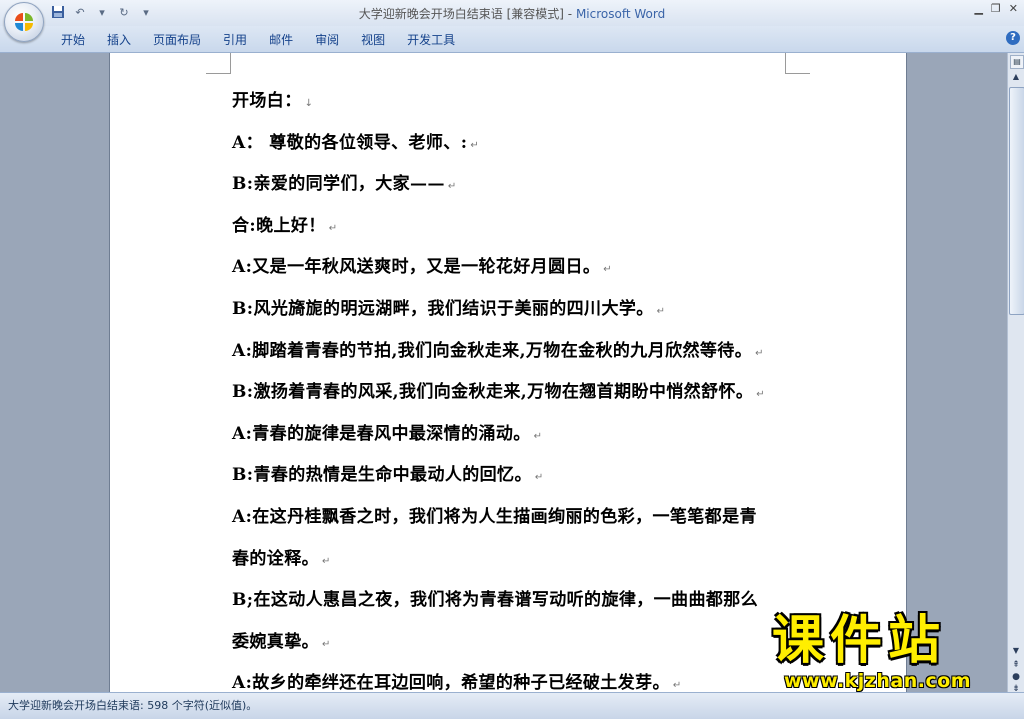 The width and height of the screenshot is (1024, 719). What do you see at coordinates (119, 40) in the screenshot?
I see `tab-insert: 插入` at bounding box center [119, 40].